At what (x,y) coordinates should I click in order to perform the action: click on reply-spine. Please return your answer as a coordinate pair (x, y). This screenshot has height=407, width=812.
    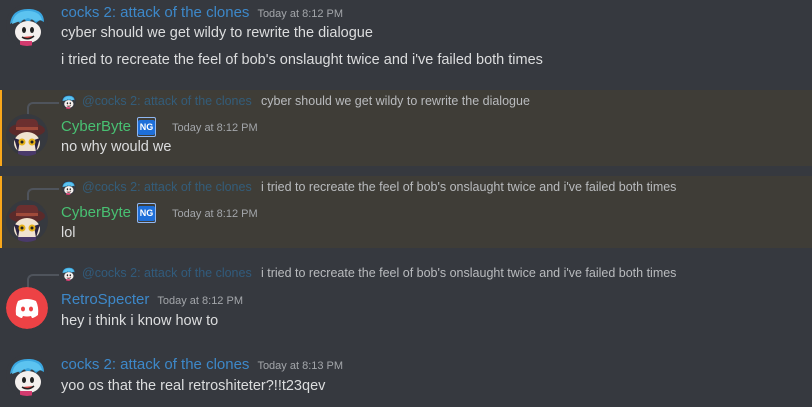
    Looking at the image, I should click on (43, 281).